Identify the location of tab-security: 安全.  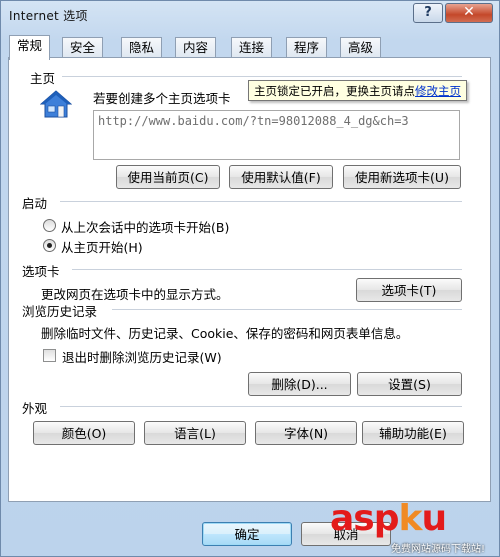
(83, 48).